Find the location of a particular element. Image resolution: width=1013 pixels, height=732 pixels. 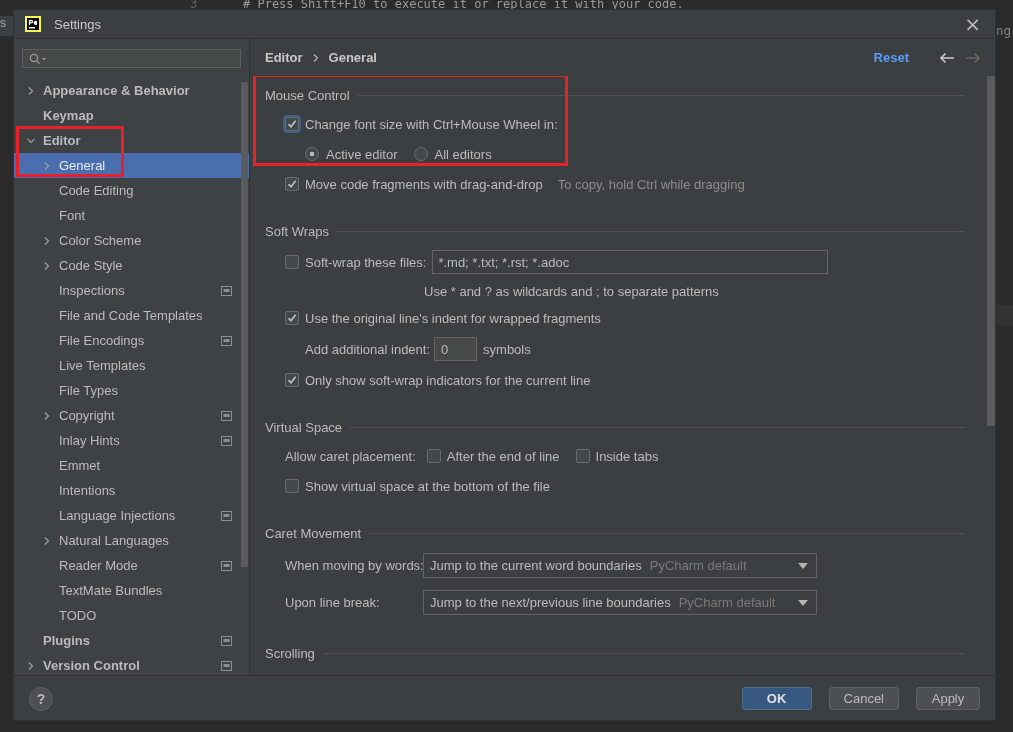

checkbox-label: Soft-wrap these files: is located at coordinates (366, 262).